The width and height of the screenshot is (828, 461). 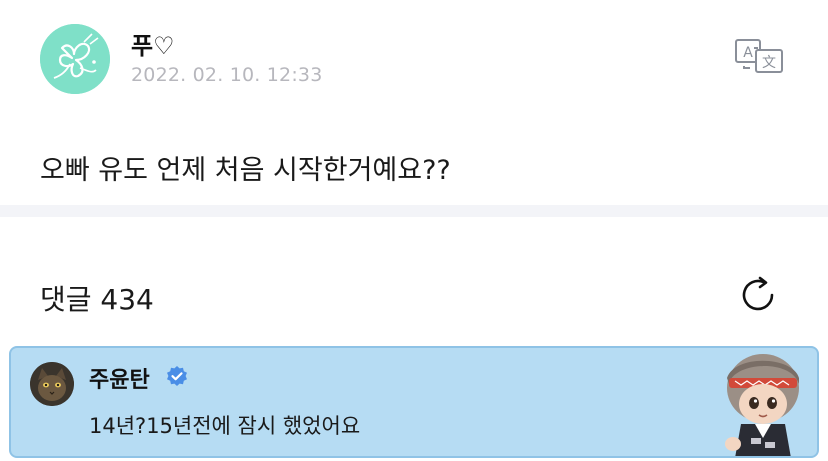 I want to click on translate-icon: A 文, so click(x=759, y=56).